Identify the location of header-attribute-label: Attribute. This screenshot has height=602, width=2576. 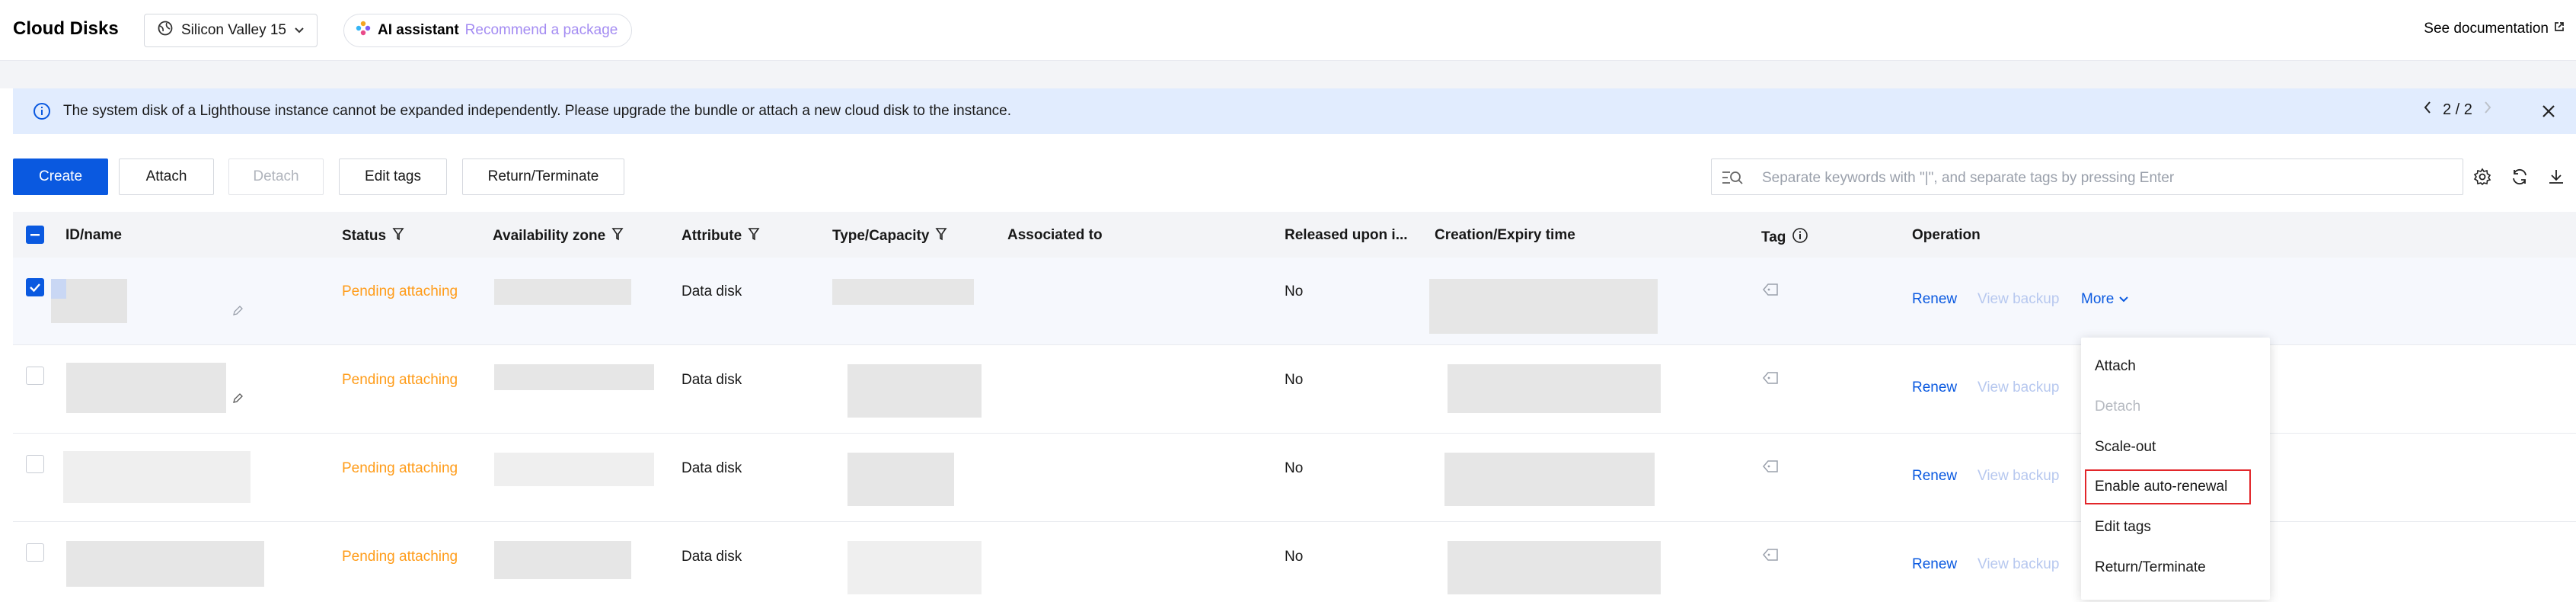
(712, 236).